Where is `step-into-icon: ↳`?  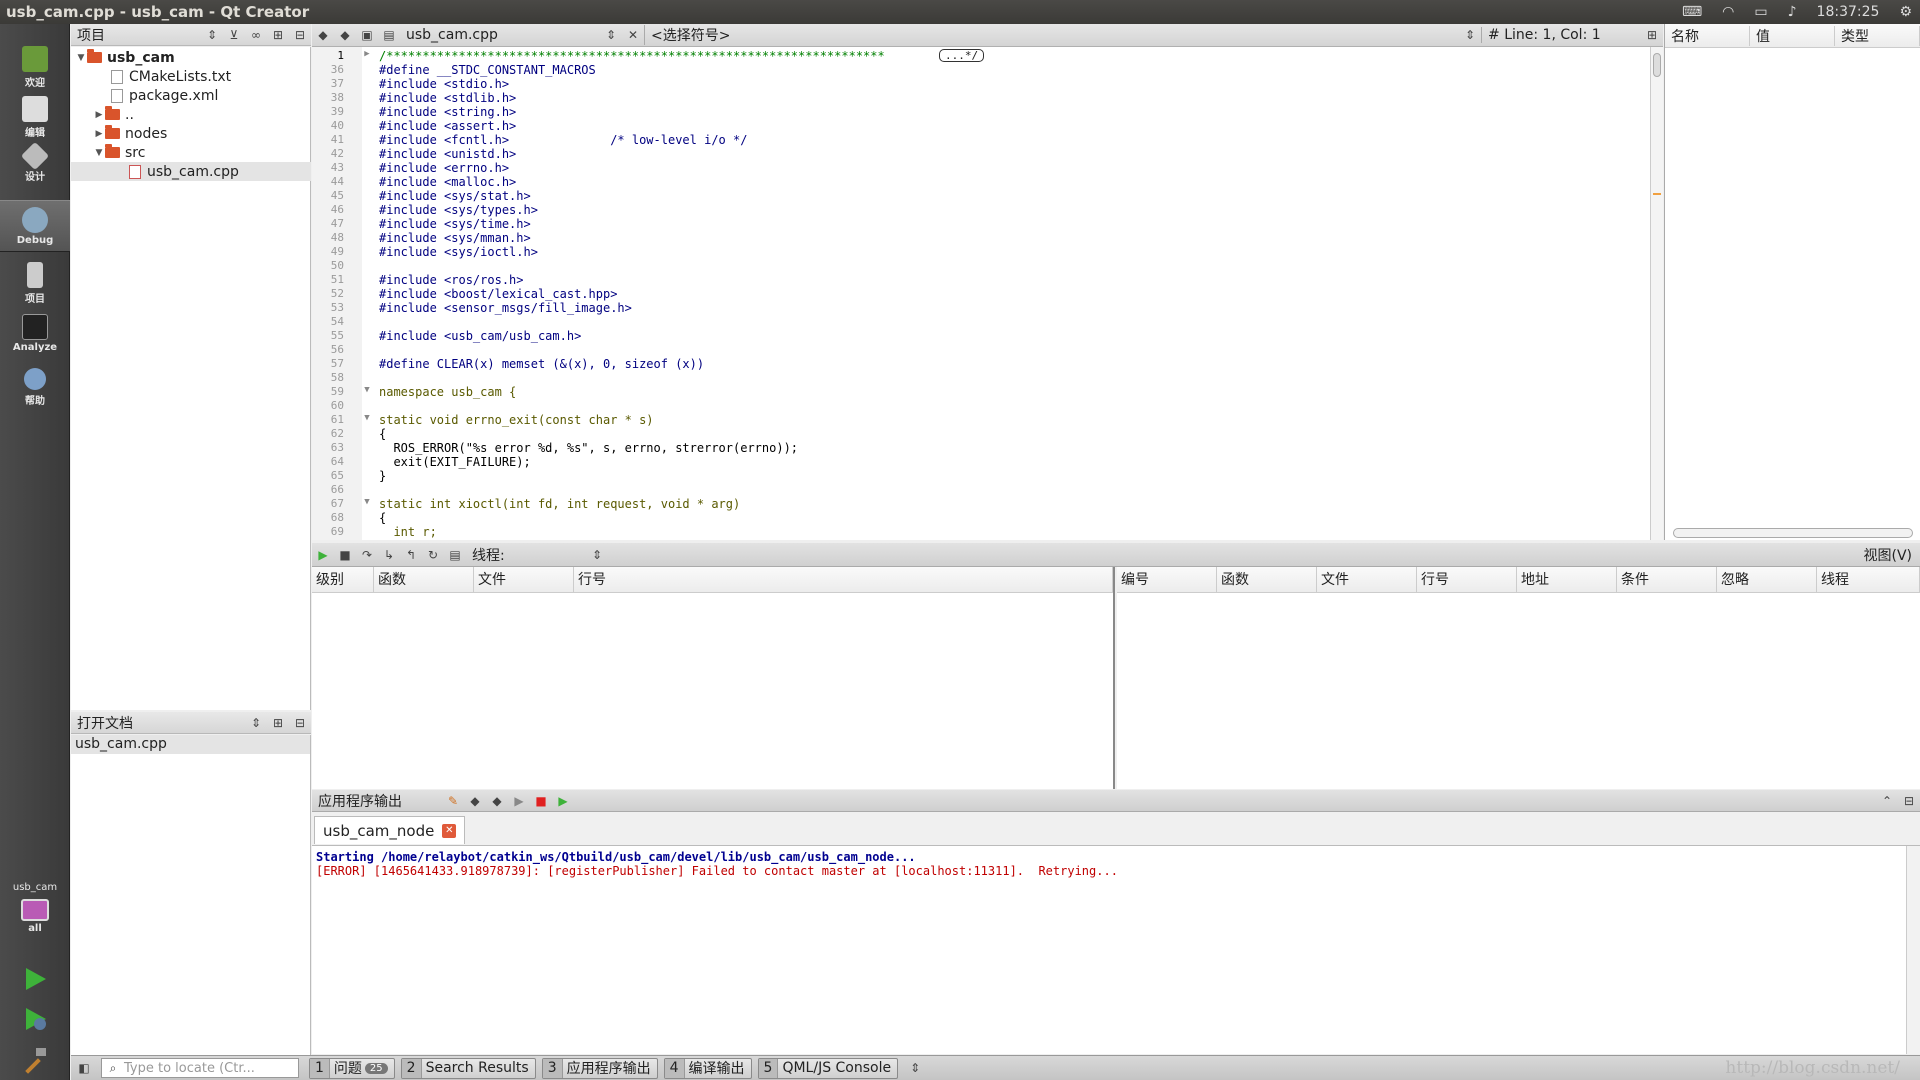
step-into-icon: ↳ is located at coordinates (389, 555).